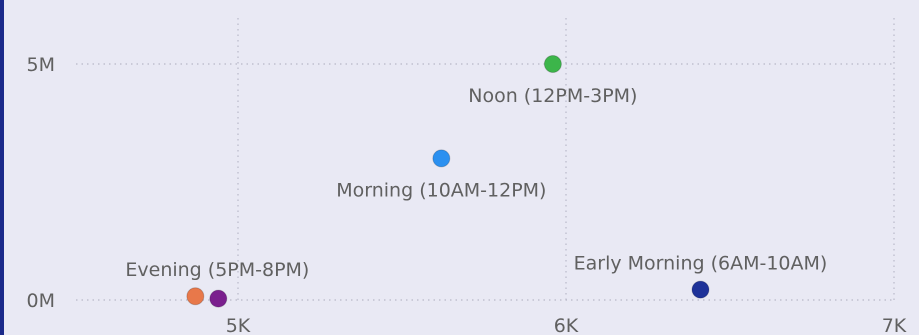 The width and height of the screenshot is (919, 335). What do you see at coordinates (441, 190) in the screenshot?
I see `data-label: Morning (10AM-12PM)` at bounding box center [441, 190].